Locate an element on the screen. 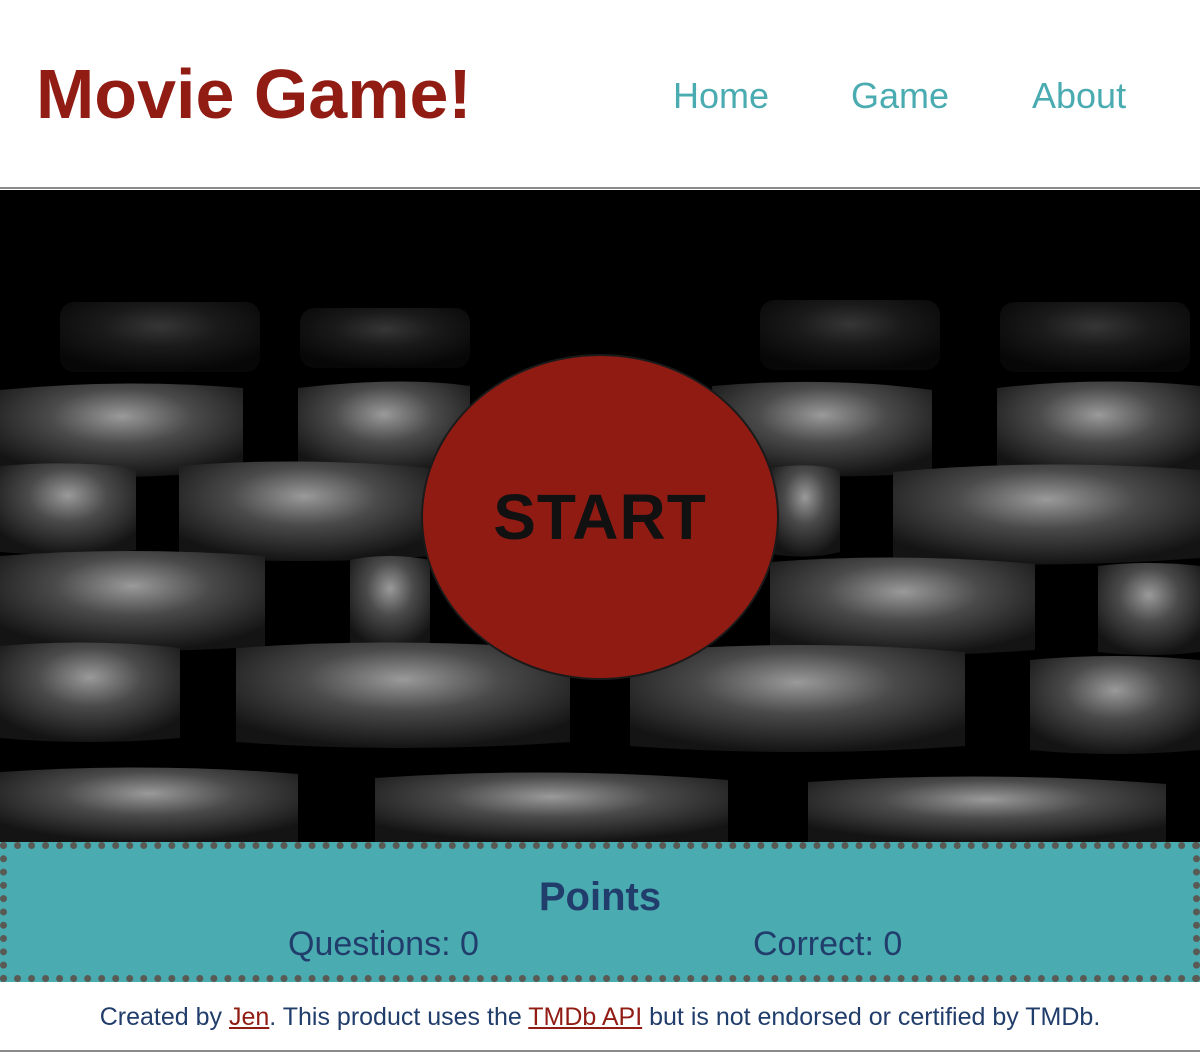 This screenshot has width=1200, height=1063. start-button-label: START is located at coordinates (600, 517).